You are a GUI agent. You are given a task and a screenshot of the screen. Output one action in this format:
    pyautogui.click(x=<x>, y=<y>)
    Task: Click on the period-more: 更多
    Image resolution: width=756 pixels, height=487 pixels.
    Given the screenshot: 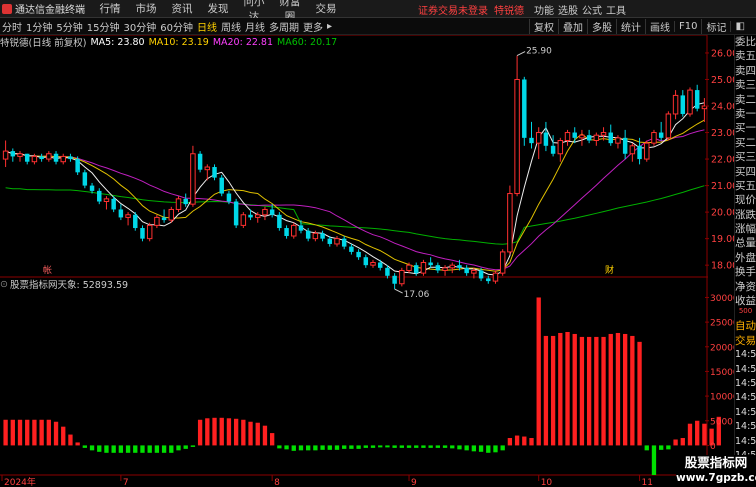 What is the action you would take?
    pyautogui.click(x=313, y=26)
    